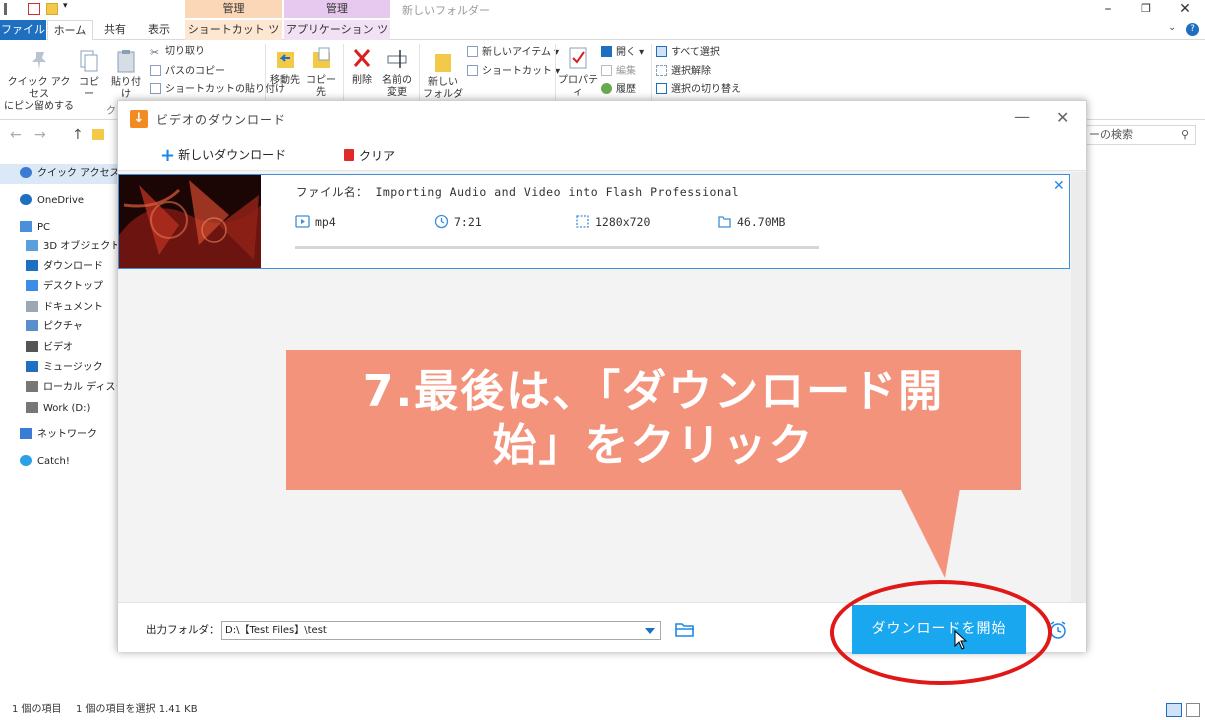 This screenshot has height=720, width=1205. Describe the element at coordinates (761, 222) in the screenshot. I see `size-value: 46.70MB` at that location.